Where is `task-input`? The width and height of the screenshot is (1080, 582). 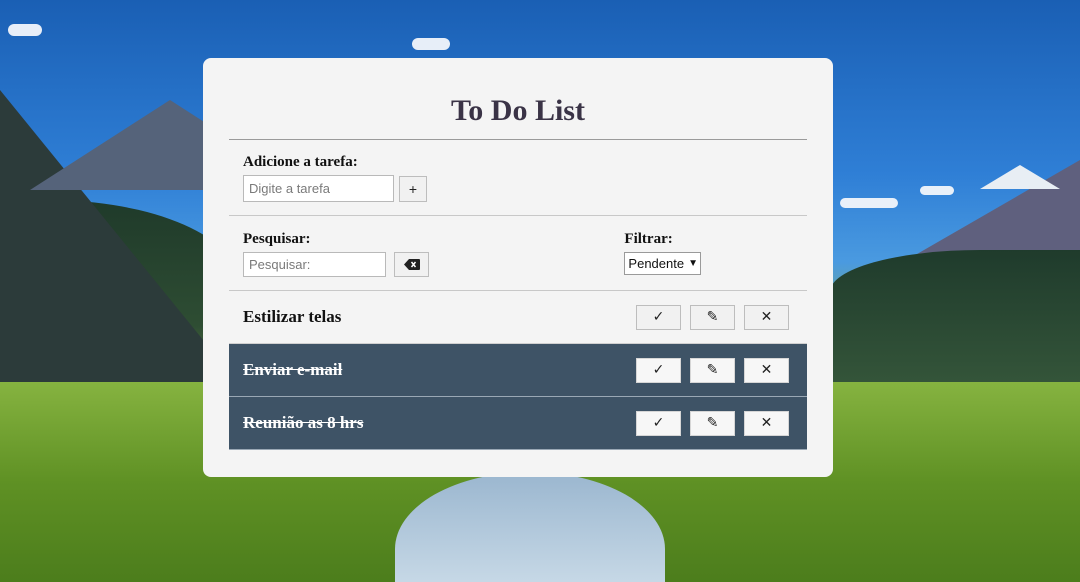 task-input is located at coordinates (318, 188).